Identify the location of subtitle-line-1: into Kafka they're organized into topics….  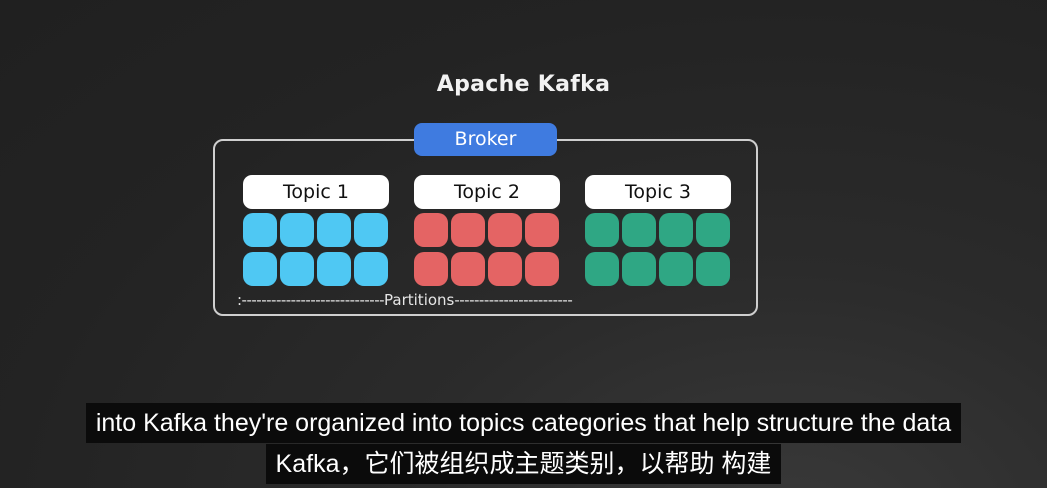
(523, 423).